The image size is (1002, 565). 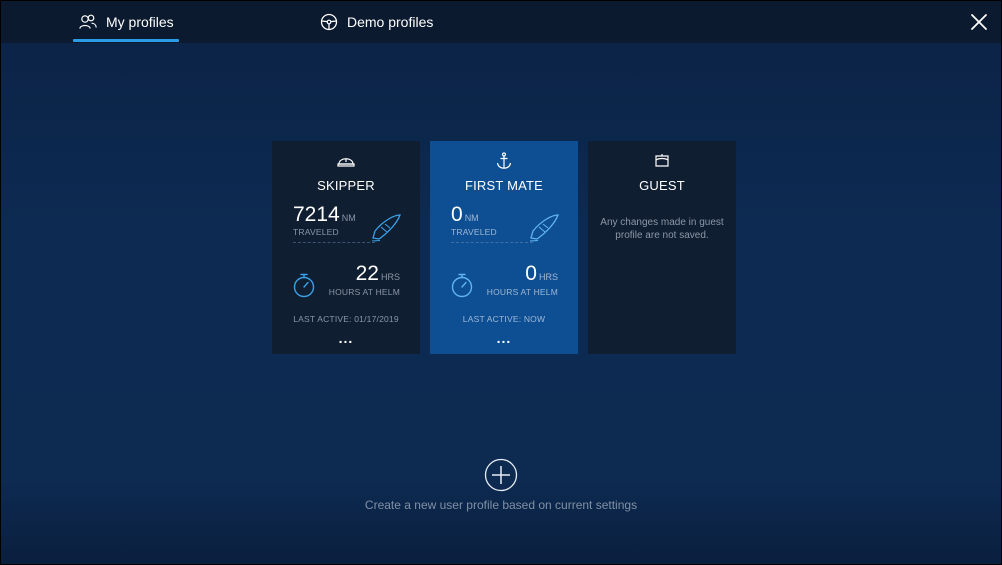 What do you see at coordinates (662, 160) in the screenshot?
I see `guest-cap-icon` at bounding box center [662, 160].